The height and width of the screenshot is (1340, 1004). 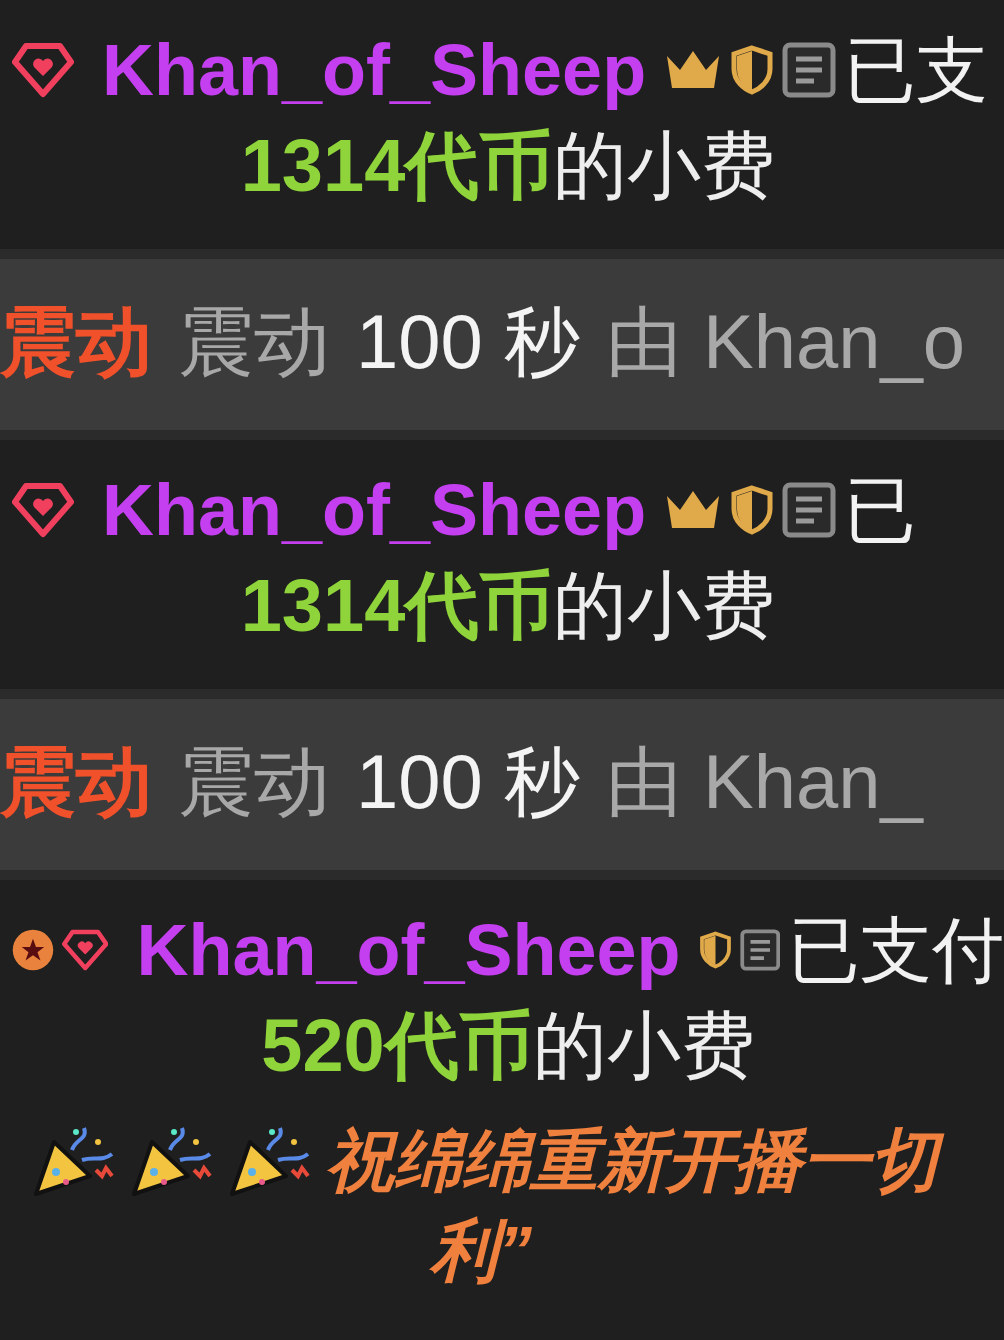 I want to click on tip-message: 利”, so click(x=481, y=1250).